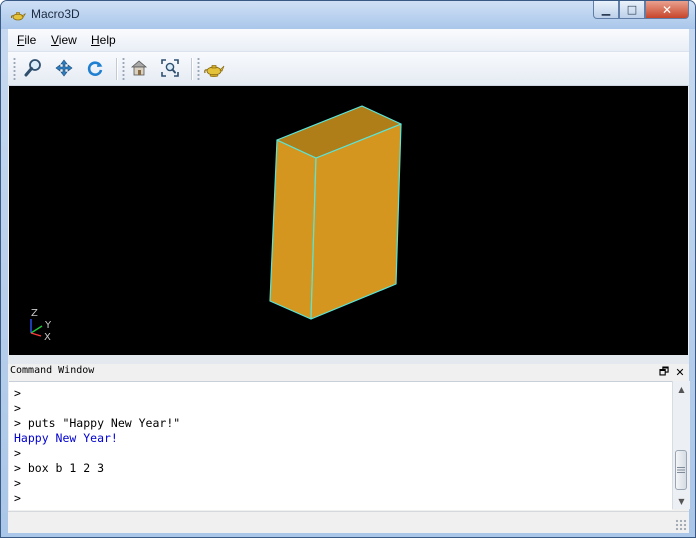  Describe the element at coordinates (55, 40) in the screenshot. I see `menu-view-mnemonic: V` at that location.